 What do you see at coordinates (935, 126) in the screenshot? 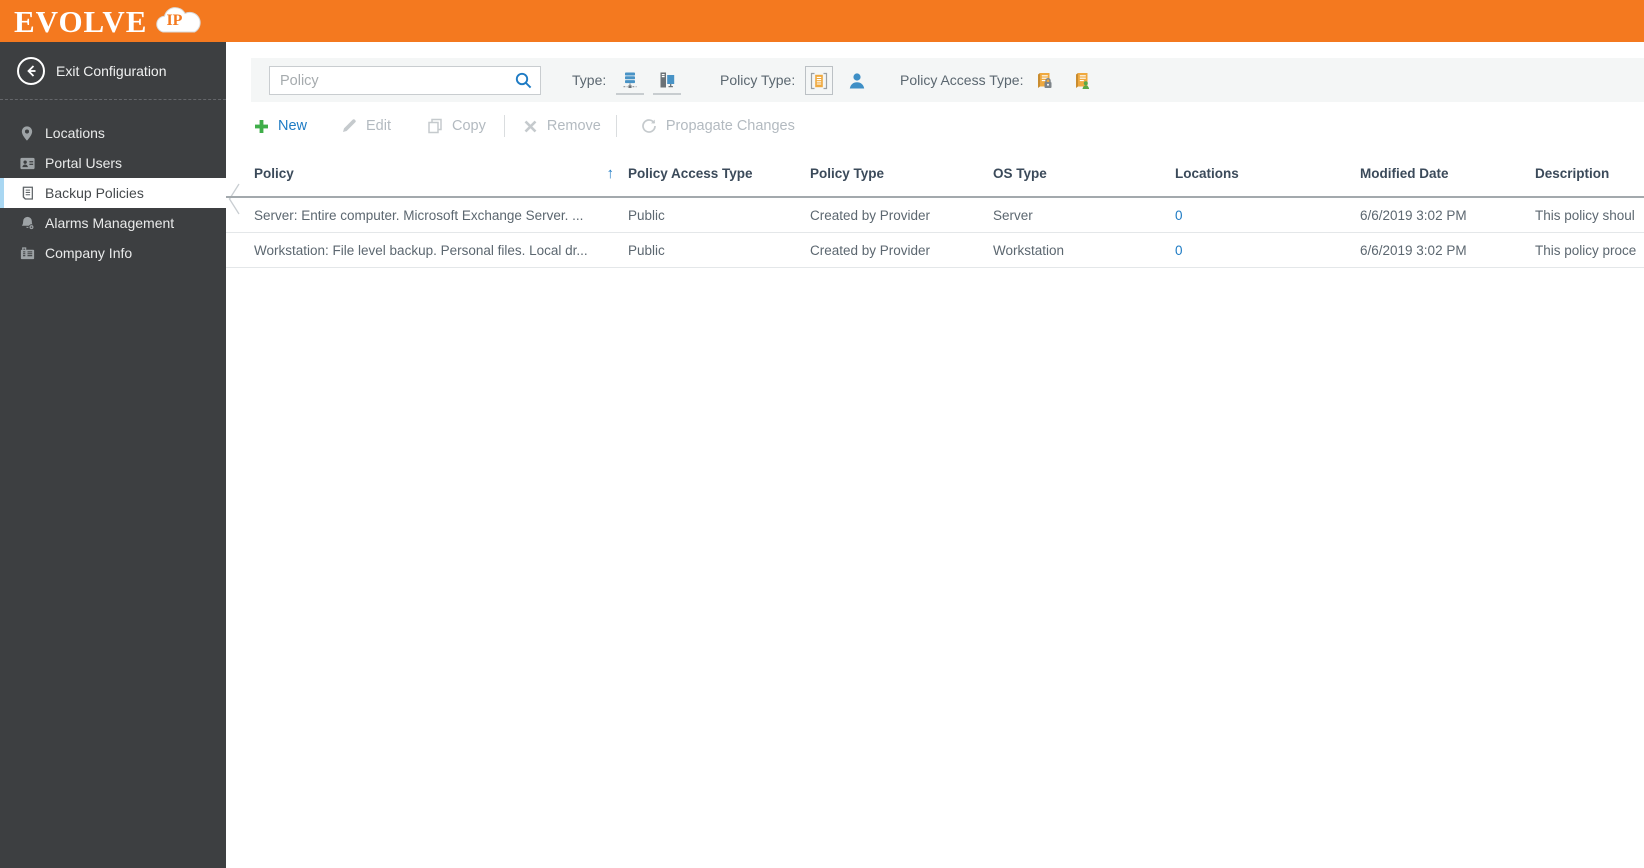
I see `table-toolbar: New Edit Copy Remove Propagate Changes` at bounding box center [935, 126].